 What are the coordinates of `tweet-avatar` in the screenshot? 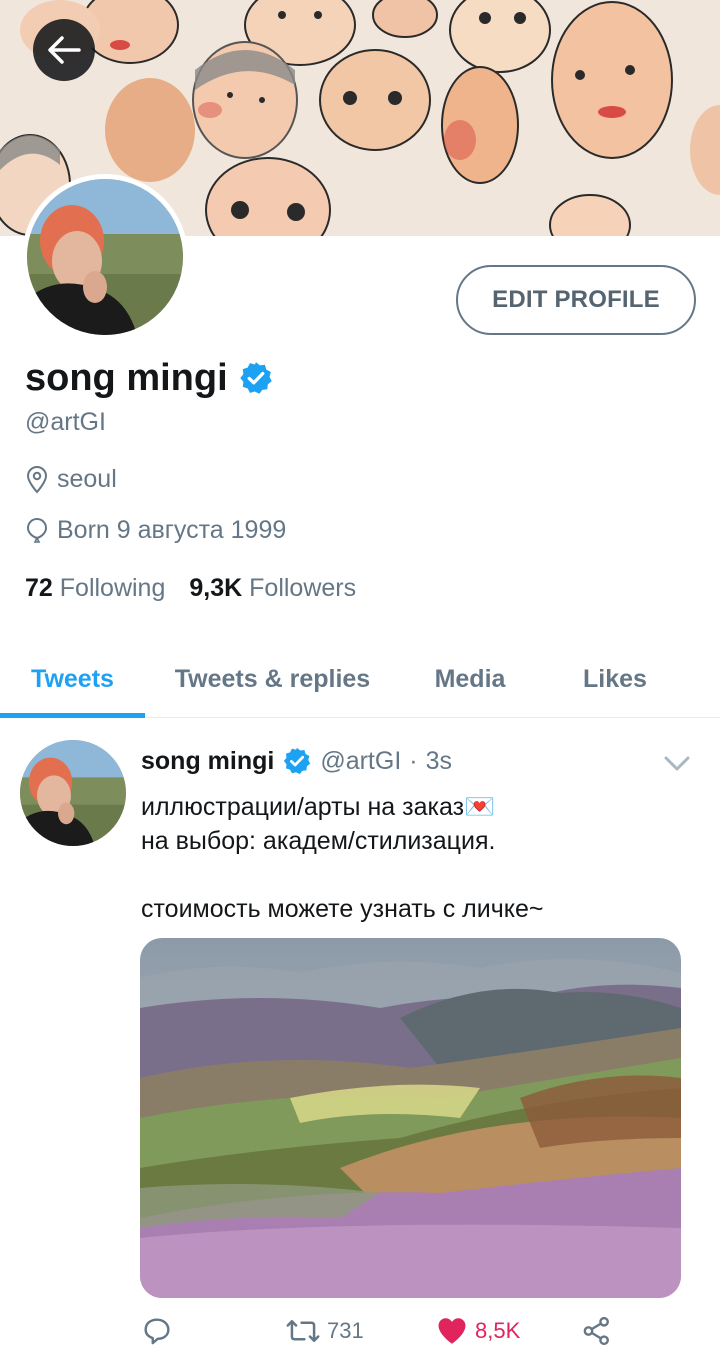 It's located at (73, 793).